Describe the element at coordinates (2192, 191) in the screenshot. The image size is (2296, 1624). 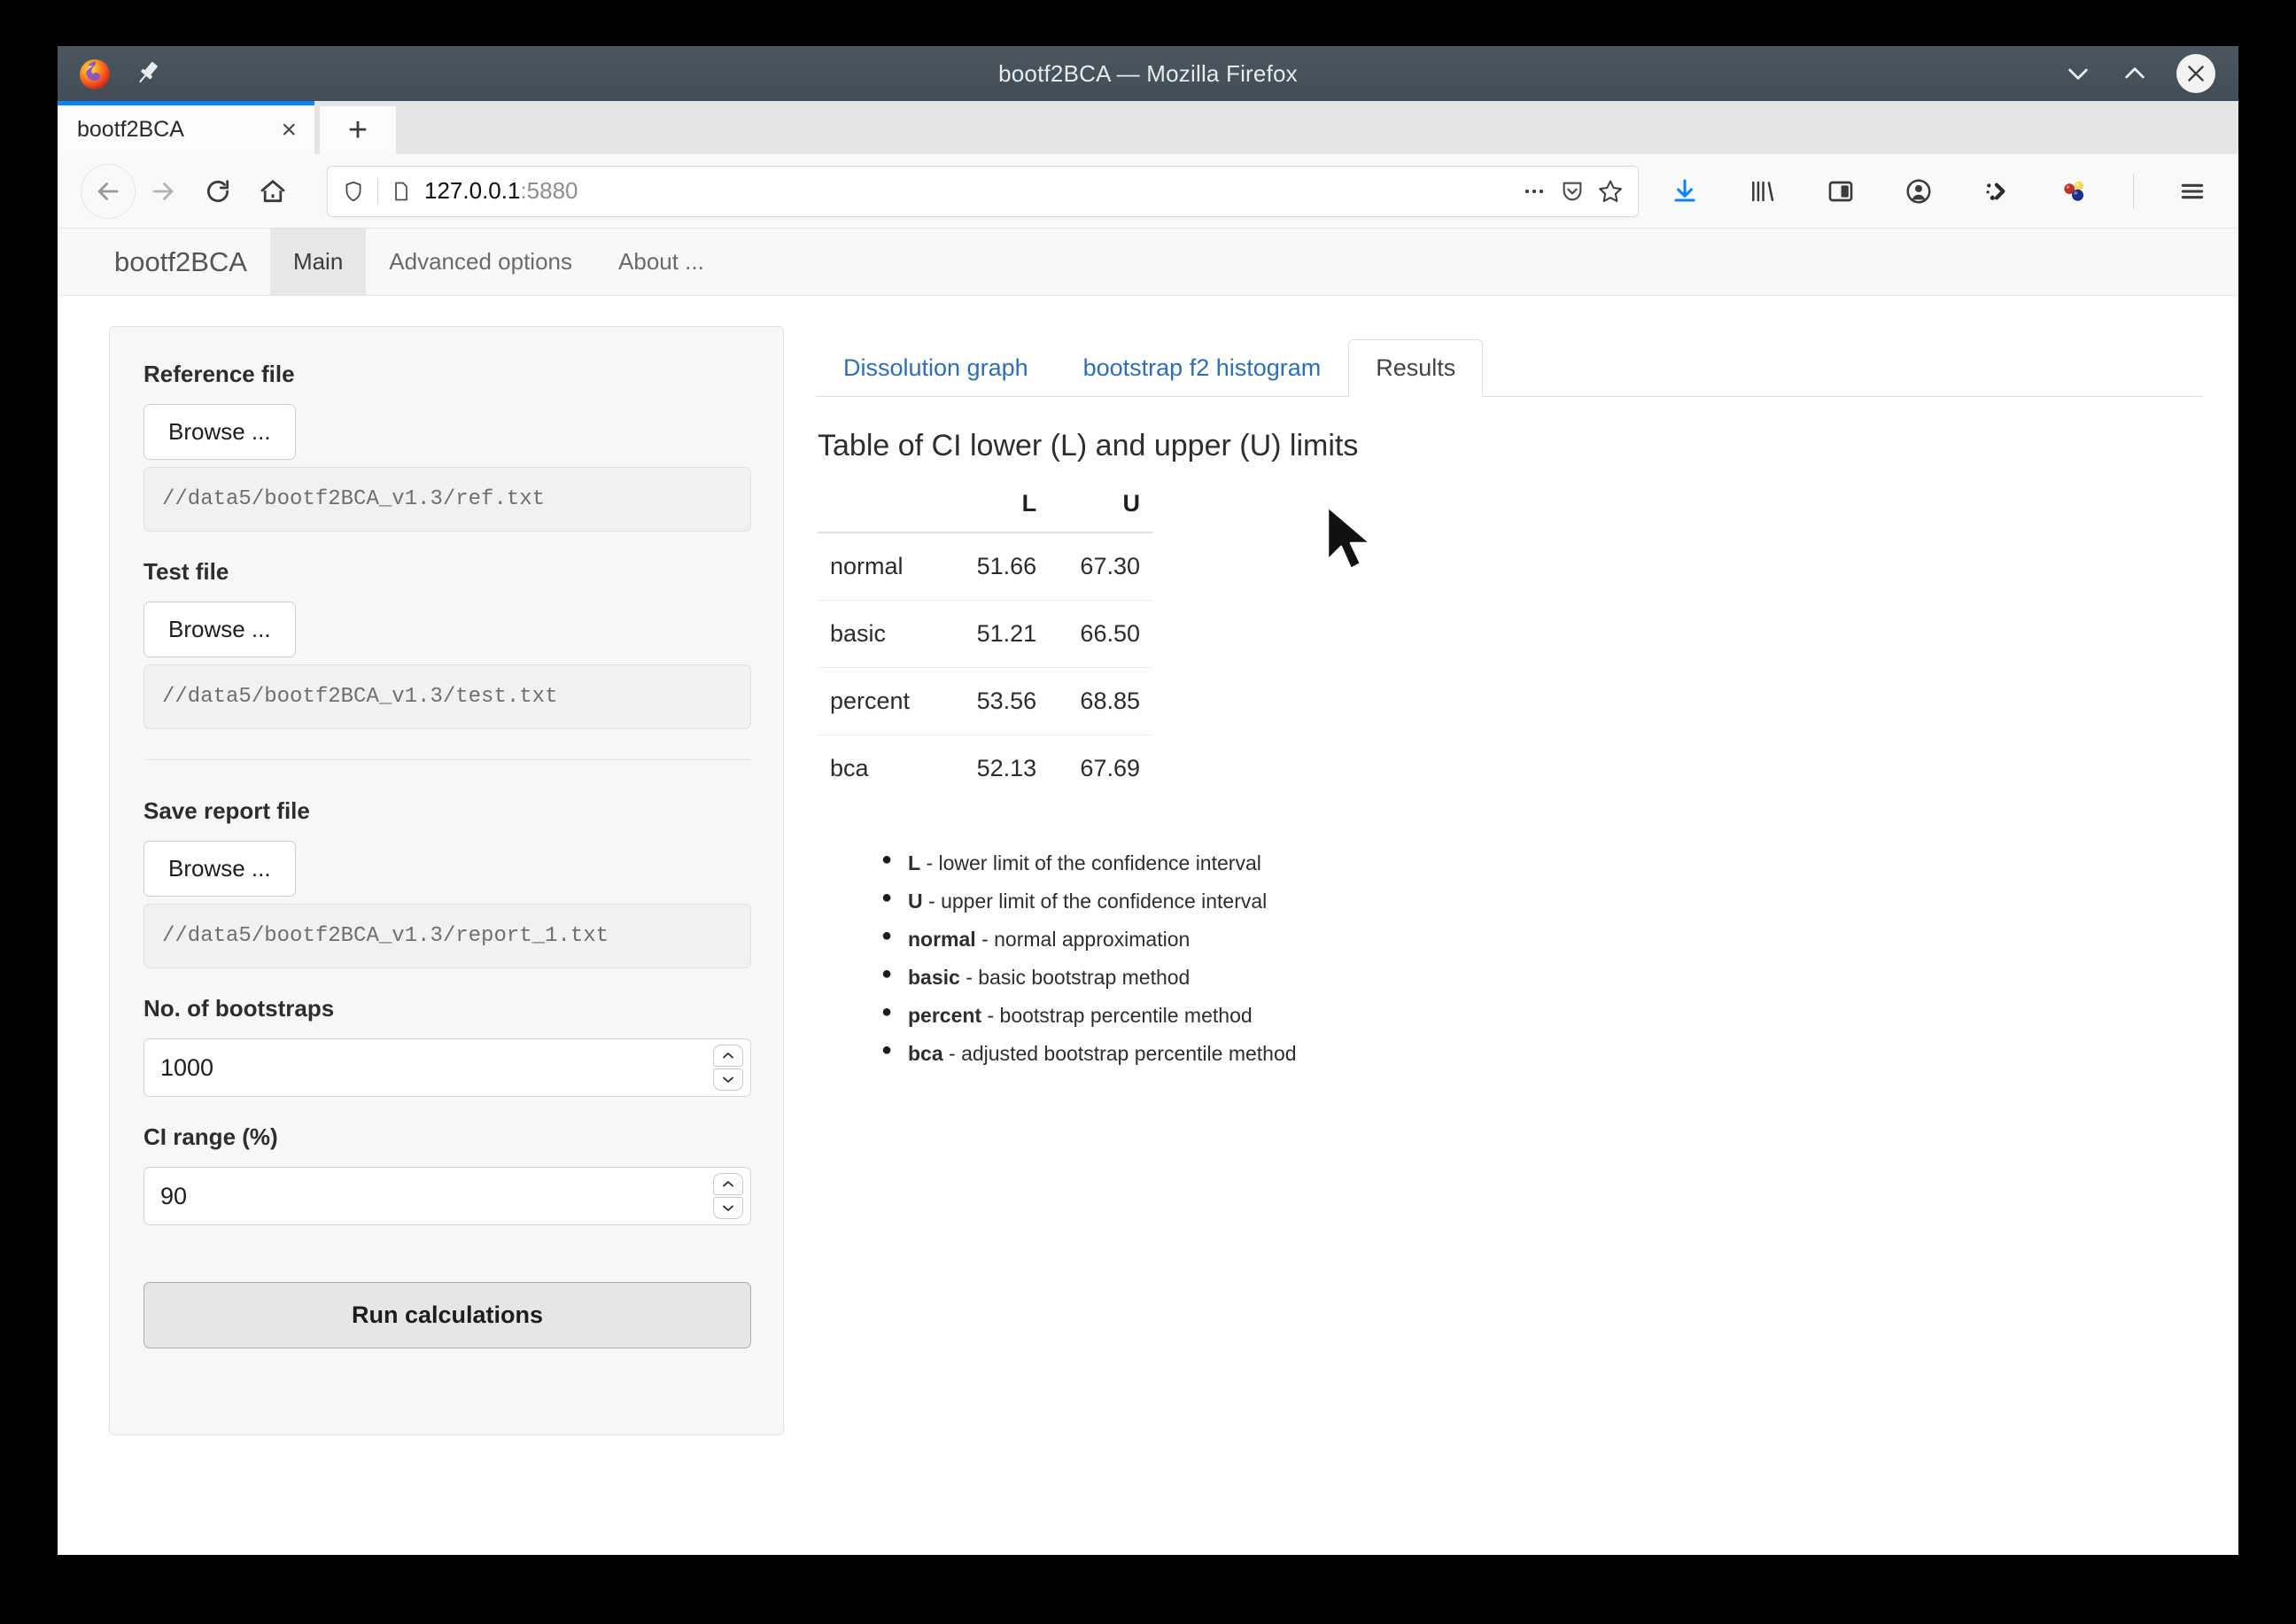
I see `menu-icon` at that location.